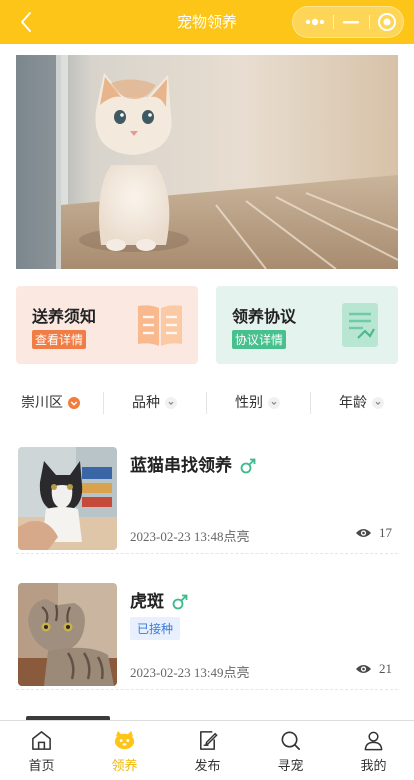 This screenshot has height=780, width=414. Describe the element at coordinates (41, 740) in the screenshot. I see `home-icon` at that location.